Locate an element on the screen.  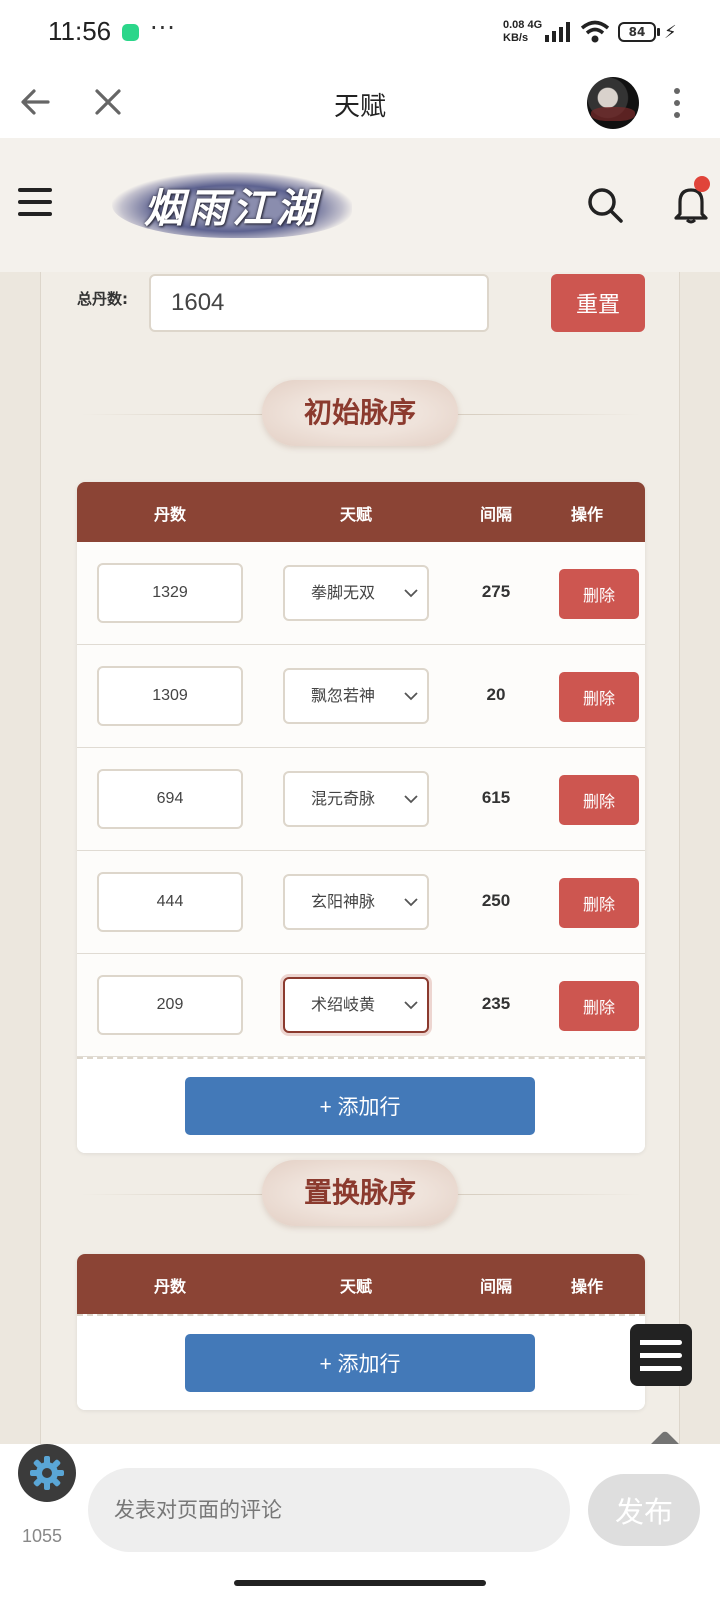
wifi-icon is located at coordinates (595, 31).